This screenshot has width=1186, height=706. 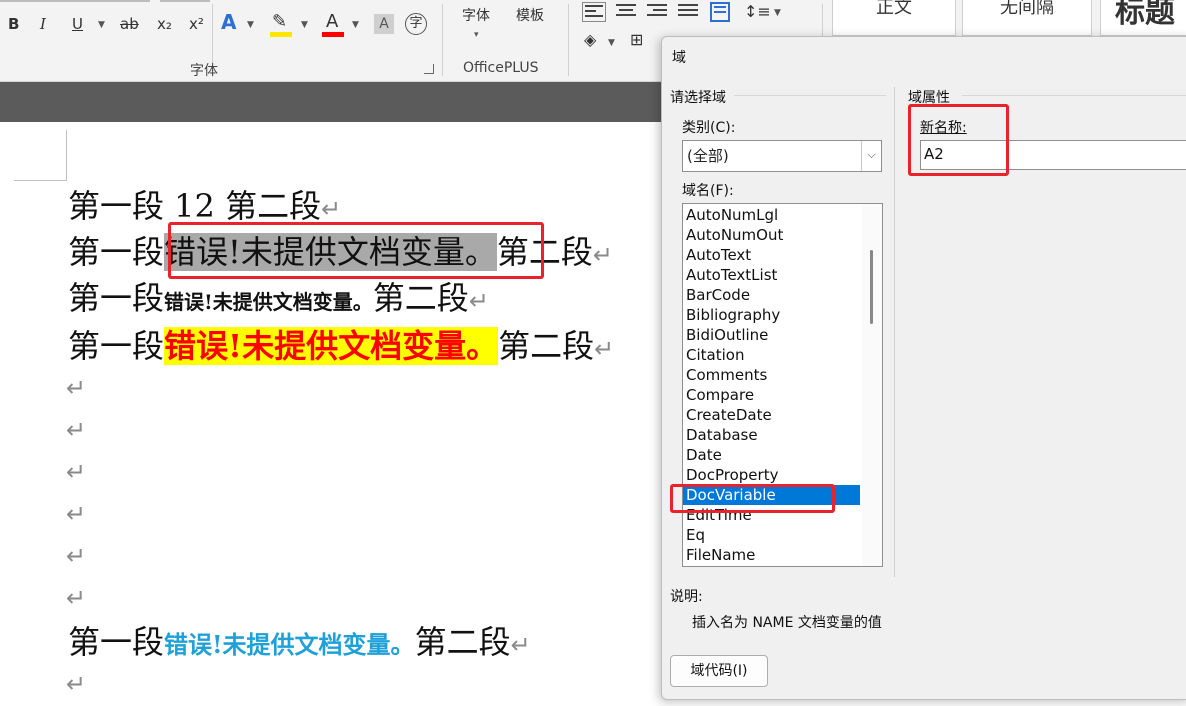 What do you see at coordinates (204, 71) in the screenshot?
I see `font-group-label: 字体` at bounding box center [204, 71].